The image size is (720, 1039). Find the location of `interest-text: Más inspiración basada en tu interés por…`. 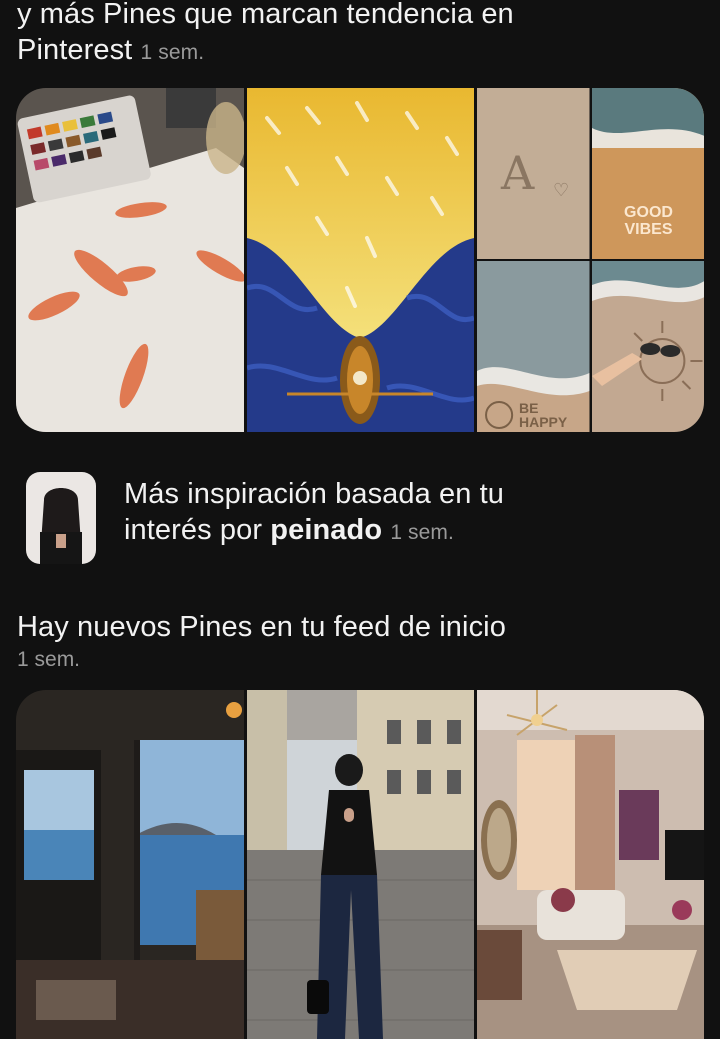

interest-text: Más inspiración basada en tu interés por… is located at coordinates (354, 513).